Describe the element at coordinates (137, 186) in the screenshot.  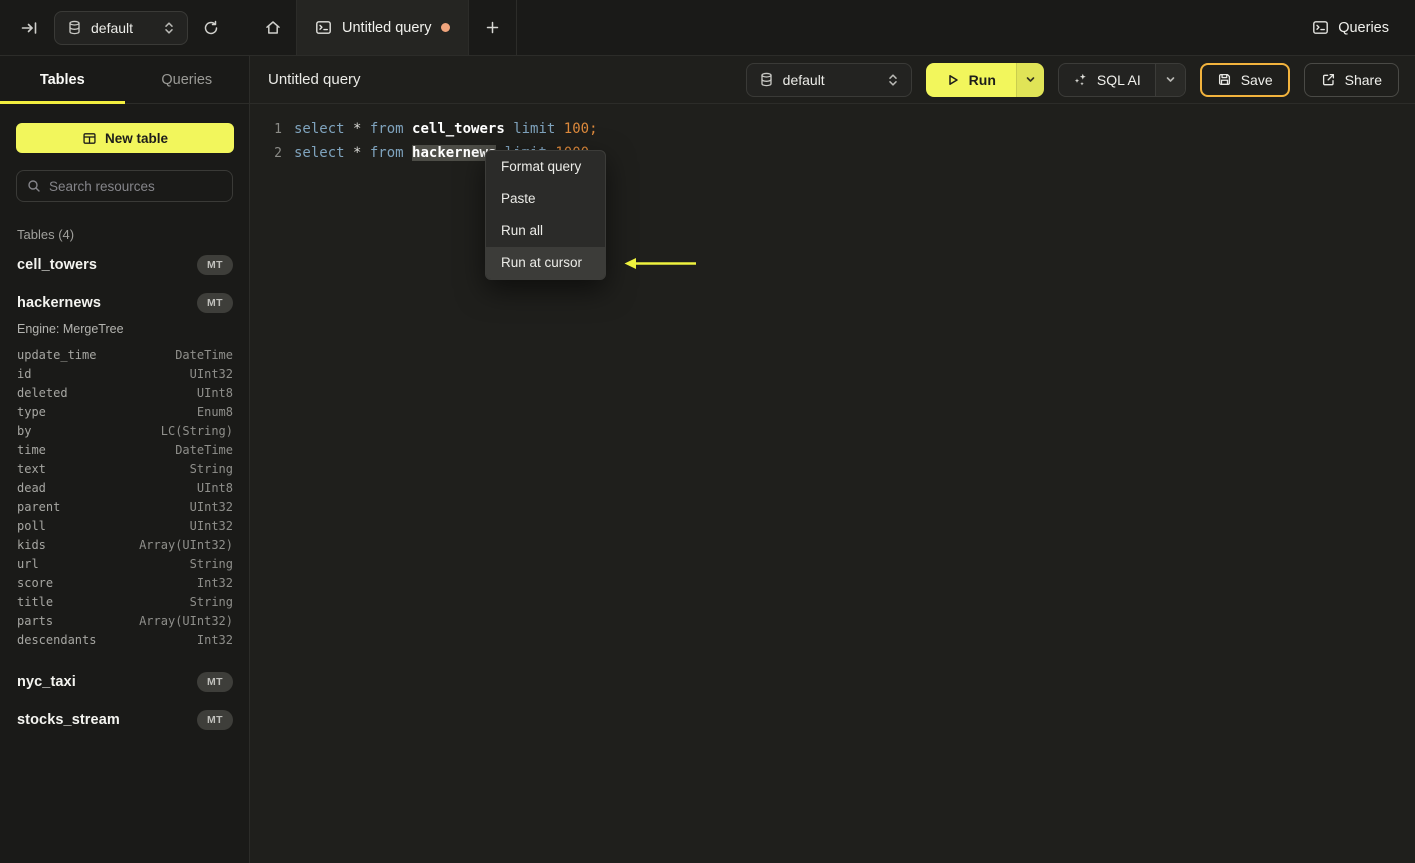
I see `search-input` at that location.